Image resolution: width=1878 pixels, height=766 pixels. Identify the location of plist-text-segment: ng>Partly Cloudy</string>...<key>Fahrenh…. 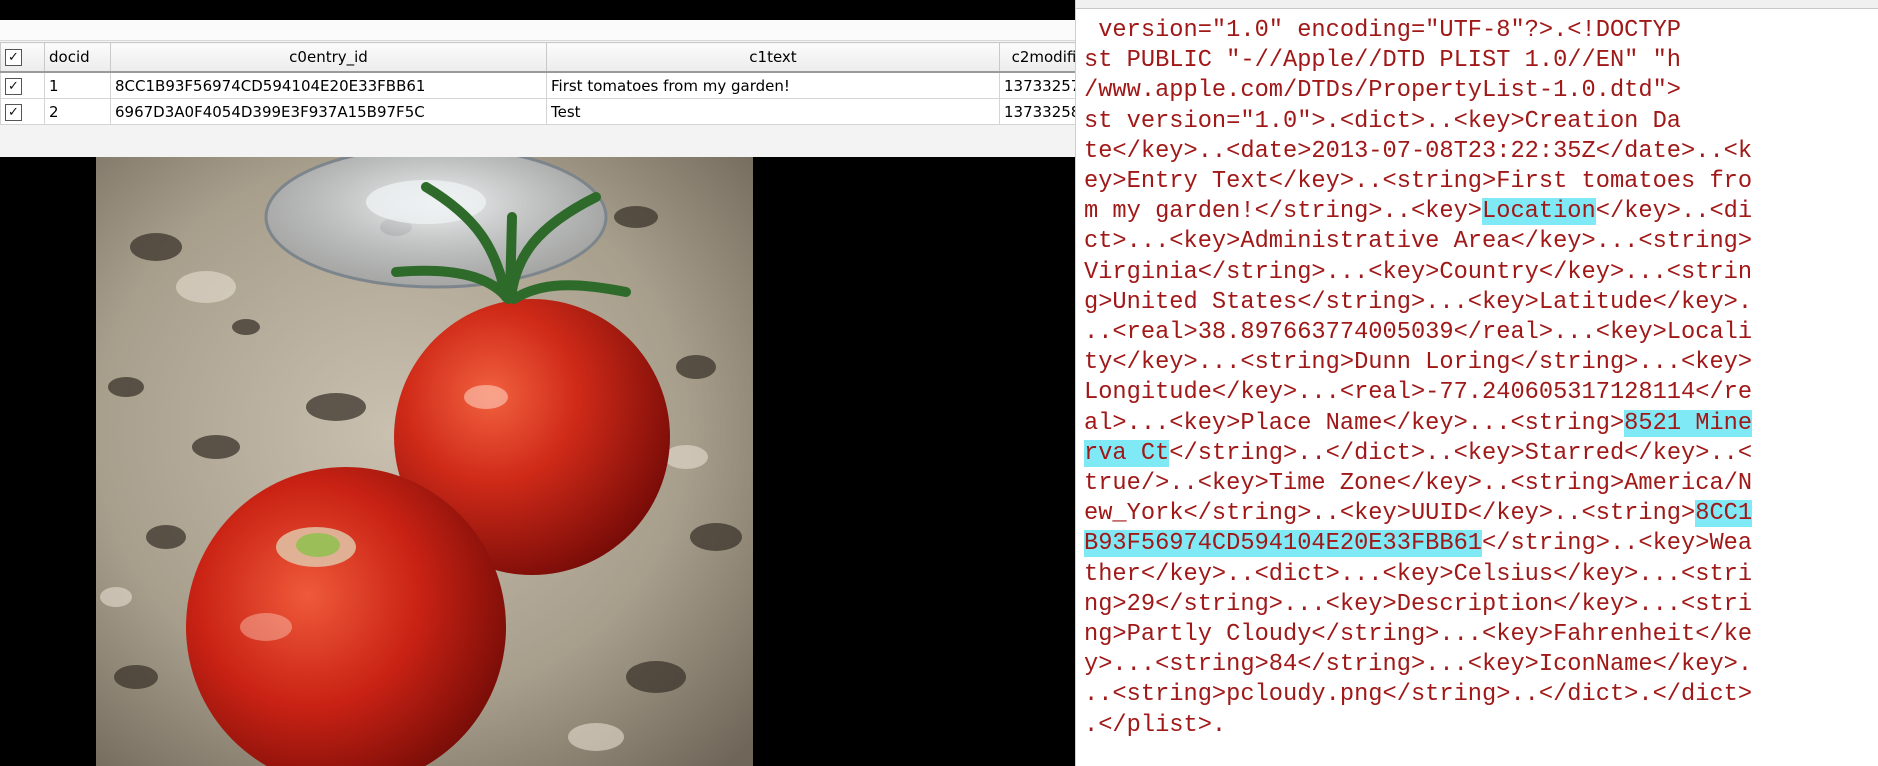
(1418, 635).